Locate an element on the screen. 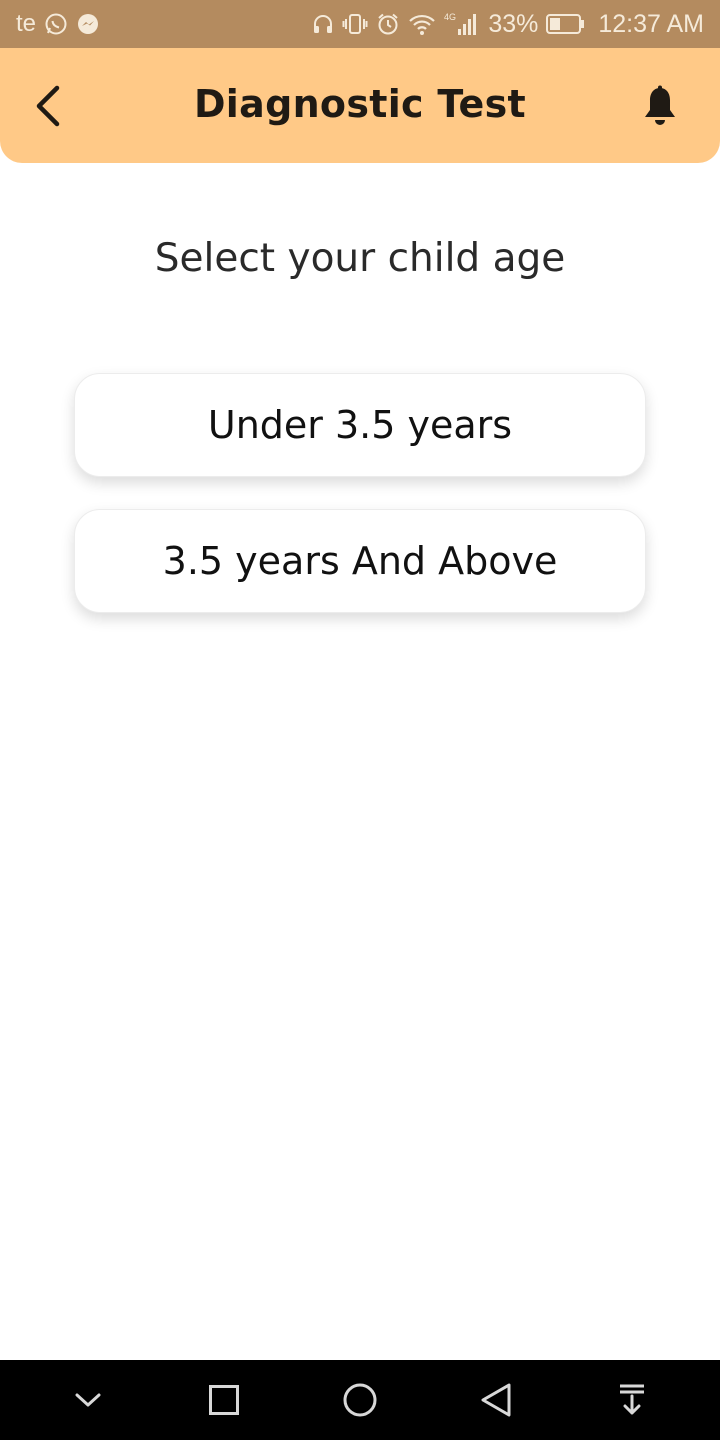 This screenshot has width=720, height=1440. vibrate-icon is located at coordinates (355, 24).